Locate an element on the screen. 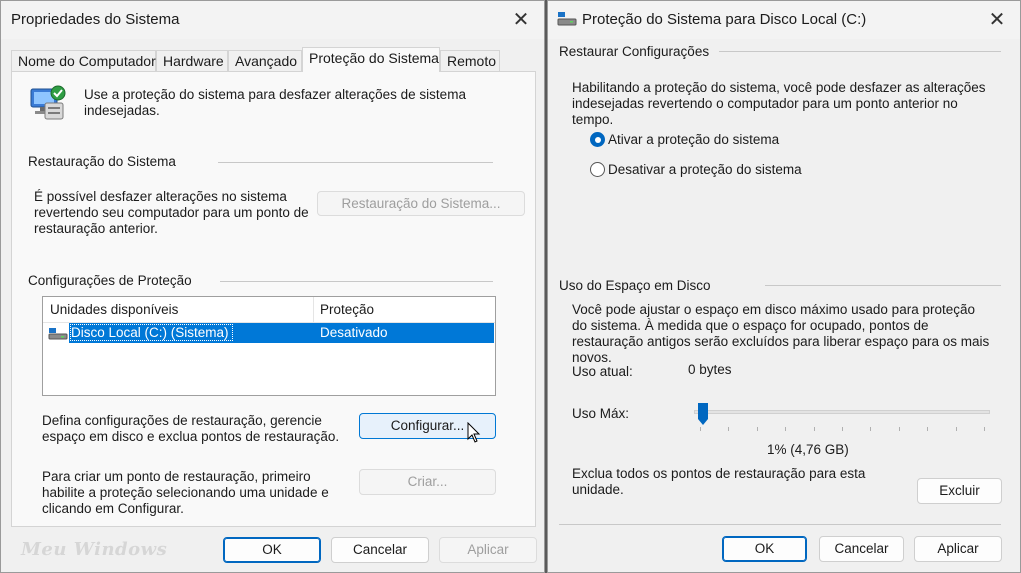  tab-system-protection: Proteção do Sistema is located at coordinates (371, 59).